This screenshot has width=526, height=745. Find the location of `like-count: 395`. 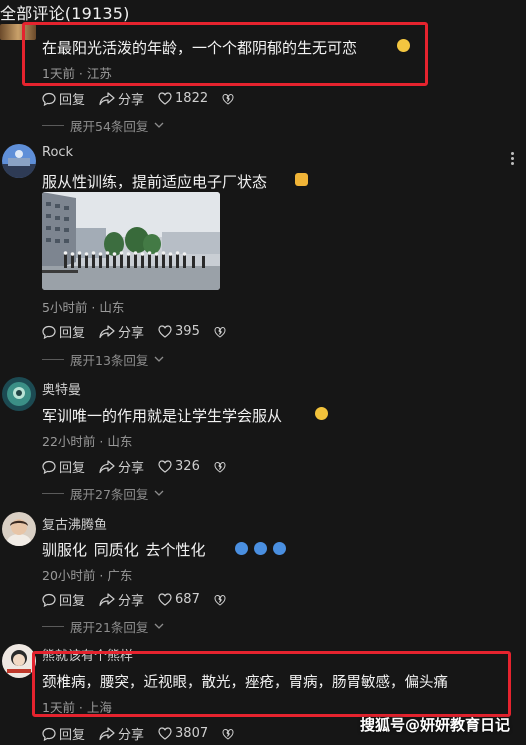

like-count: 395 is located at coordinates (187, 331).